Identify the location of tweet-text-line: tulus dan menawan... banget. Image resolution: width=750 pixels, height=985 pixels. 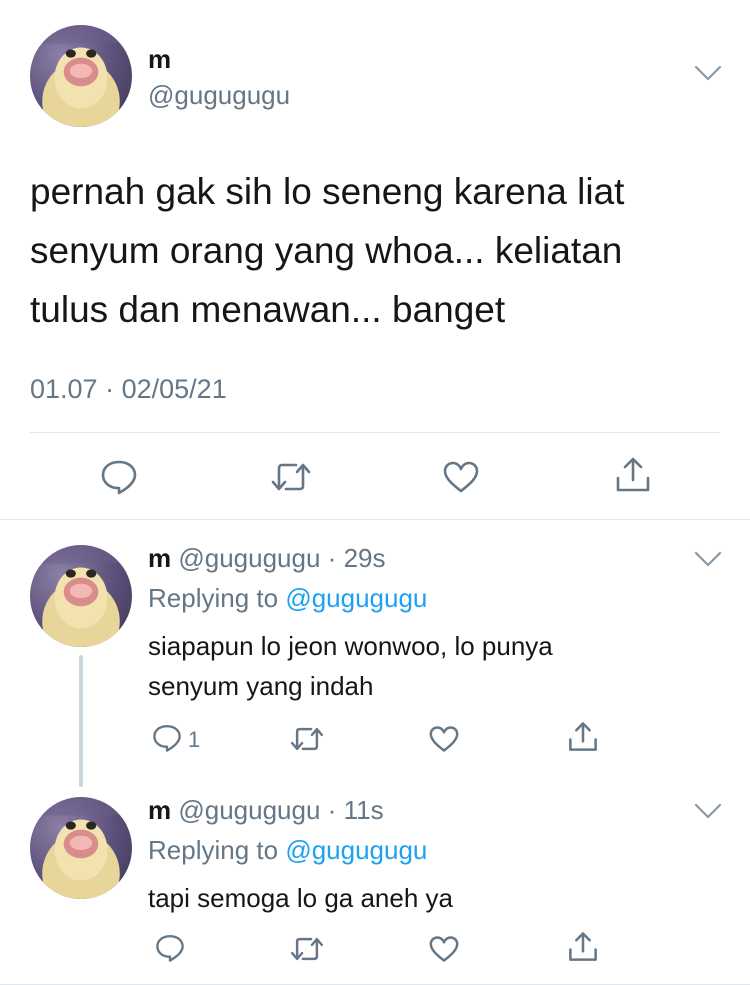
(268, 309).